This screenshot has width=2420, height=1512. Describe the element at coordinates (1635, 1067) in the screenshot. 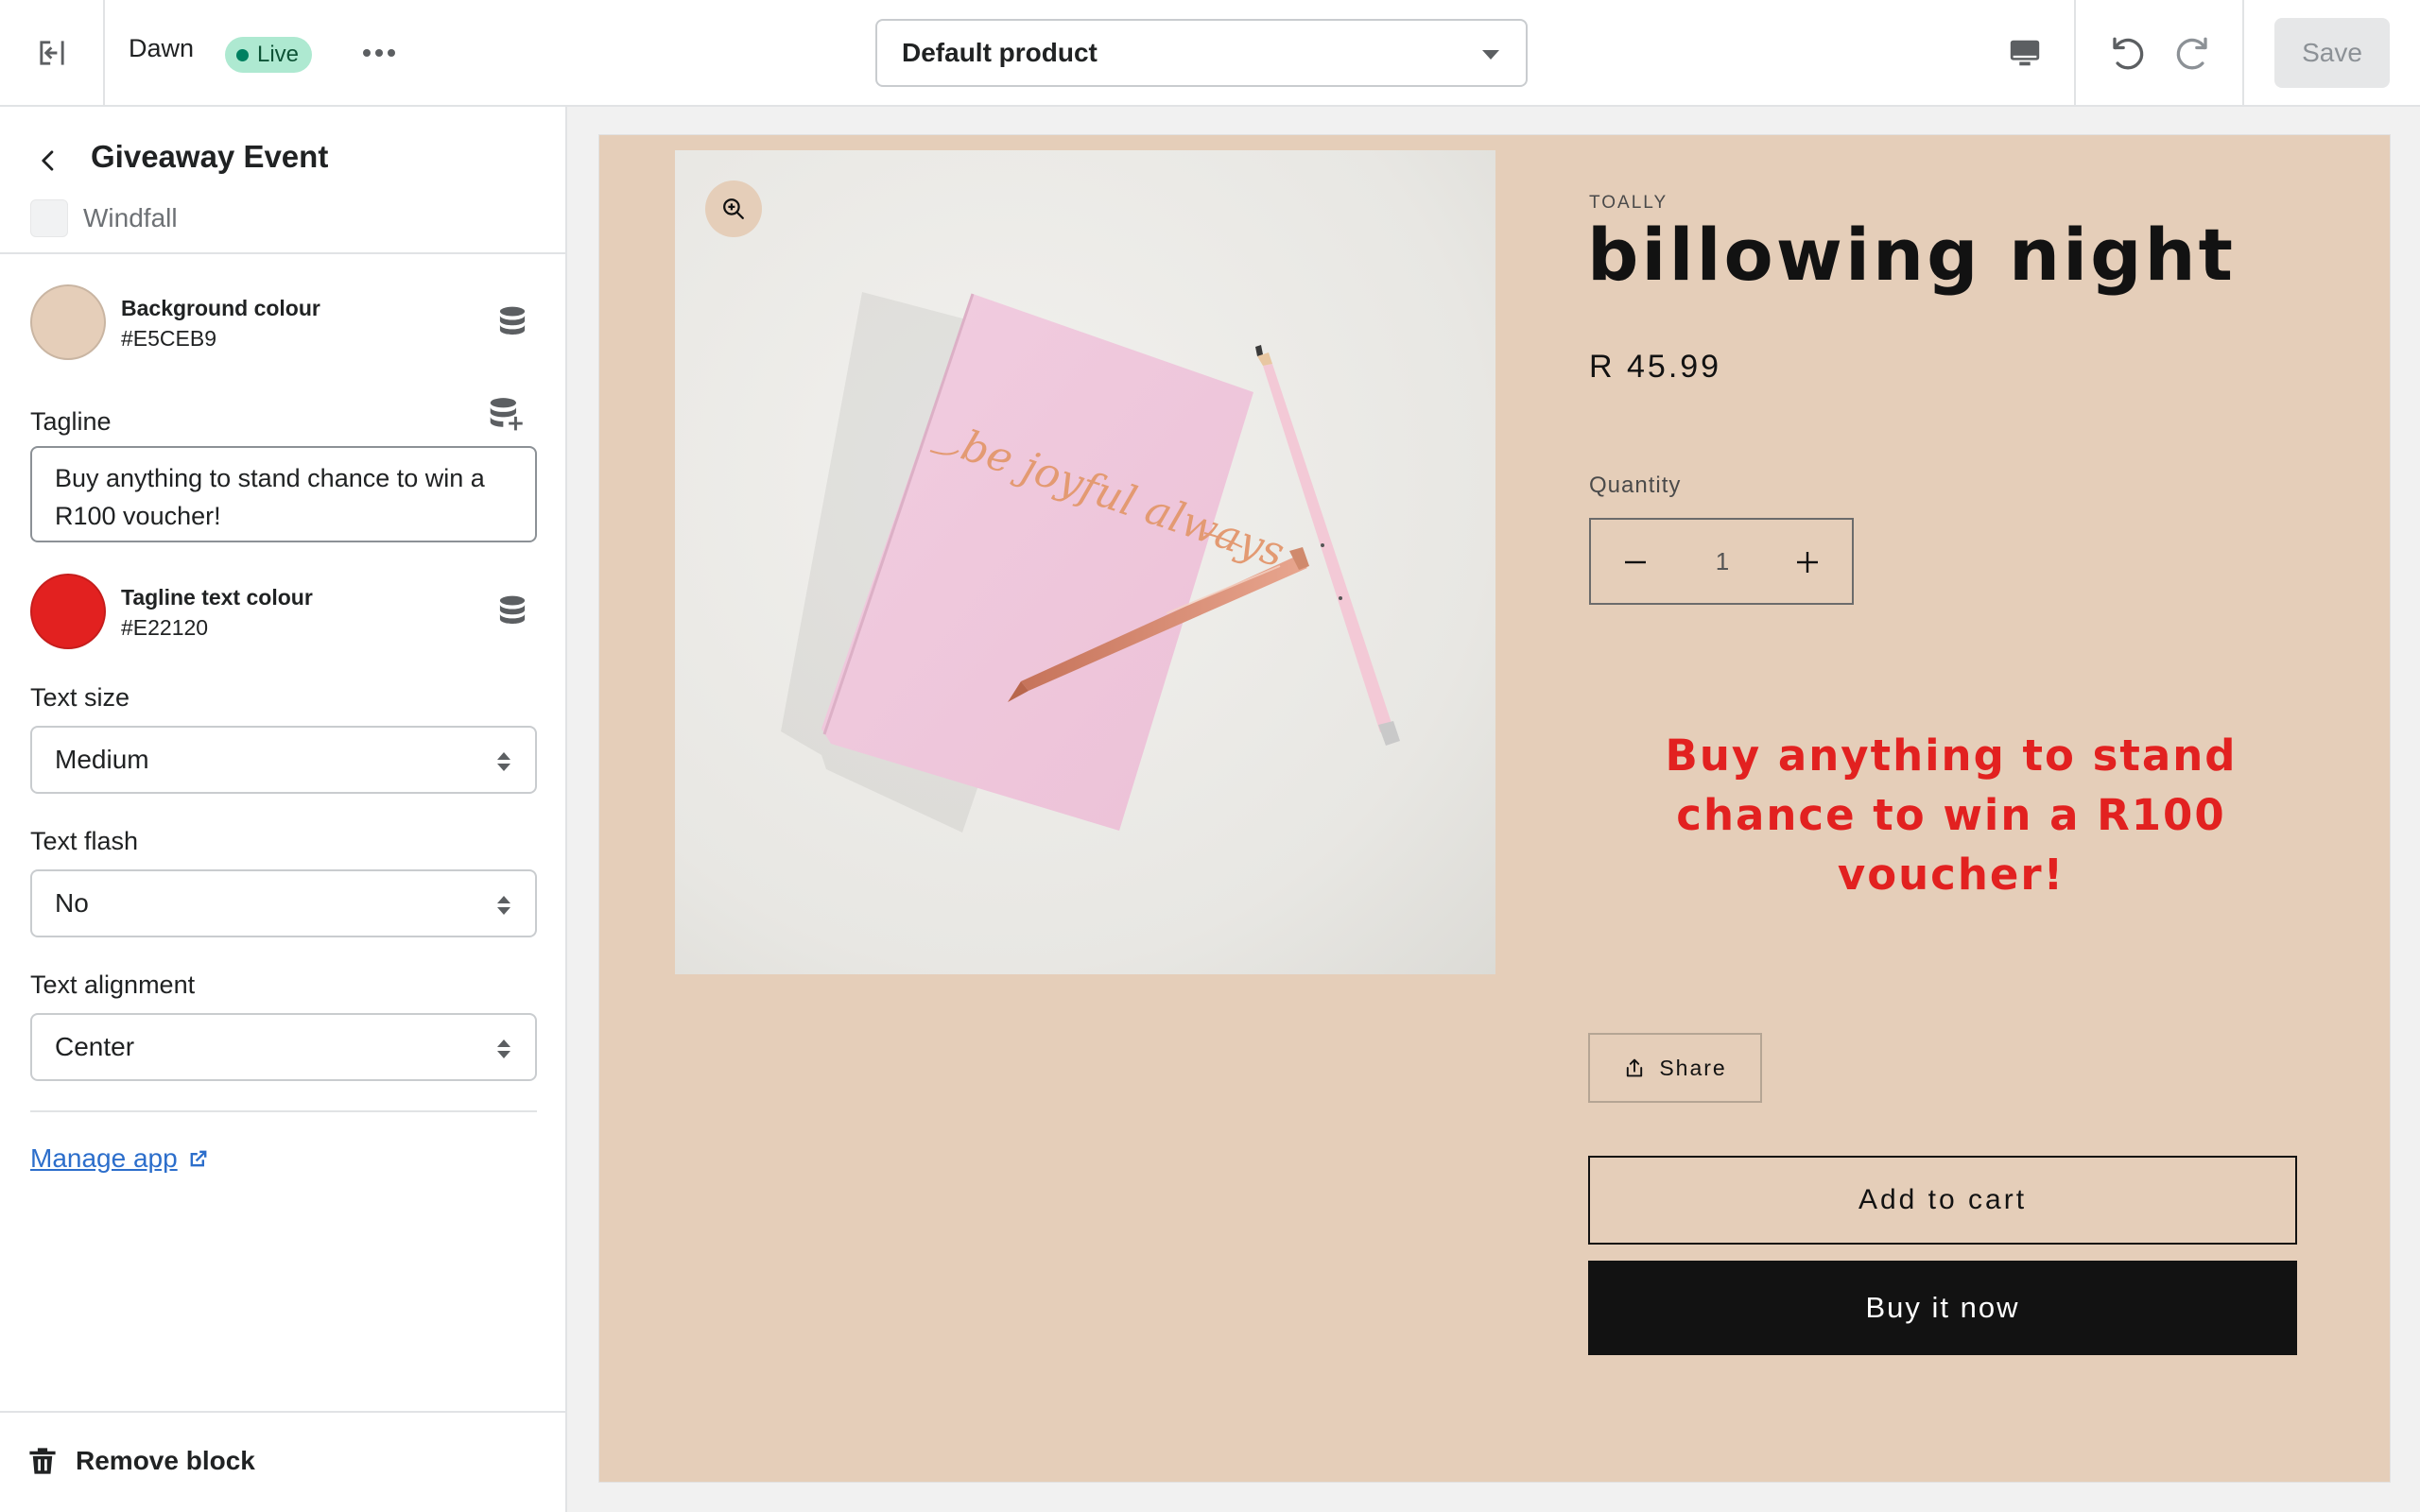

I see `share-icon` at that location.